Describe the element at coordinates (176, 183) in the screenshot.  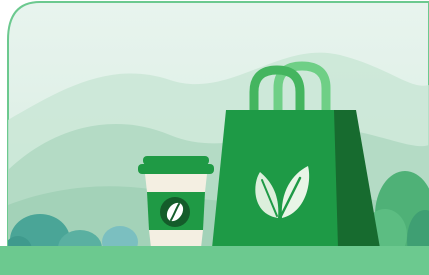
I see `cup-body-top` at that location.